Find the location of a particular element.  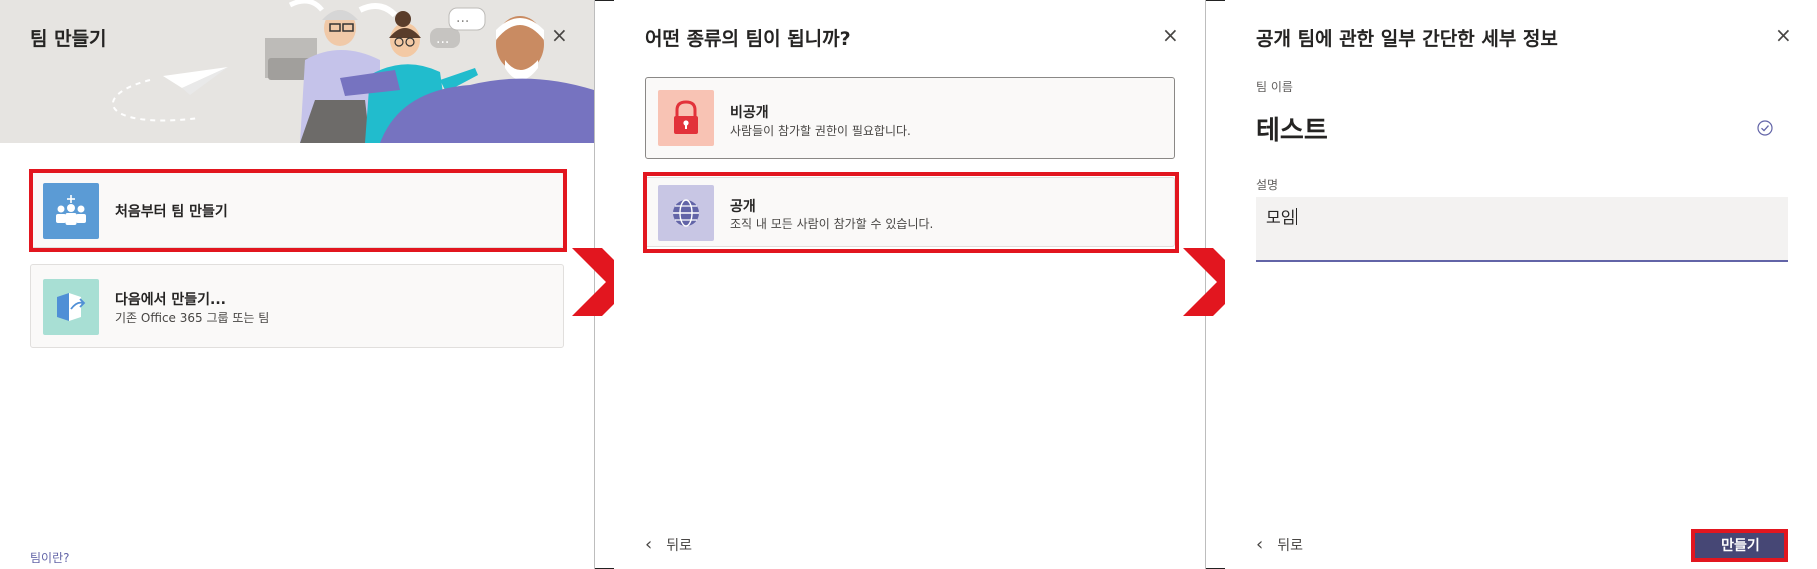

create-from-scratch-option: 처음부터 팀 만들기 is located at coordinates (297, 210).